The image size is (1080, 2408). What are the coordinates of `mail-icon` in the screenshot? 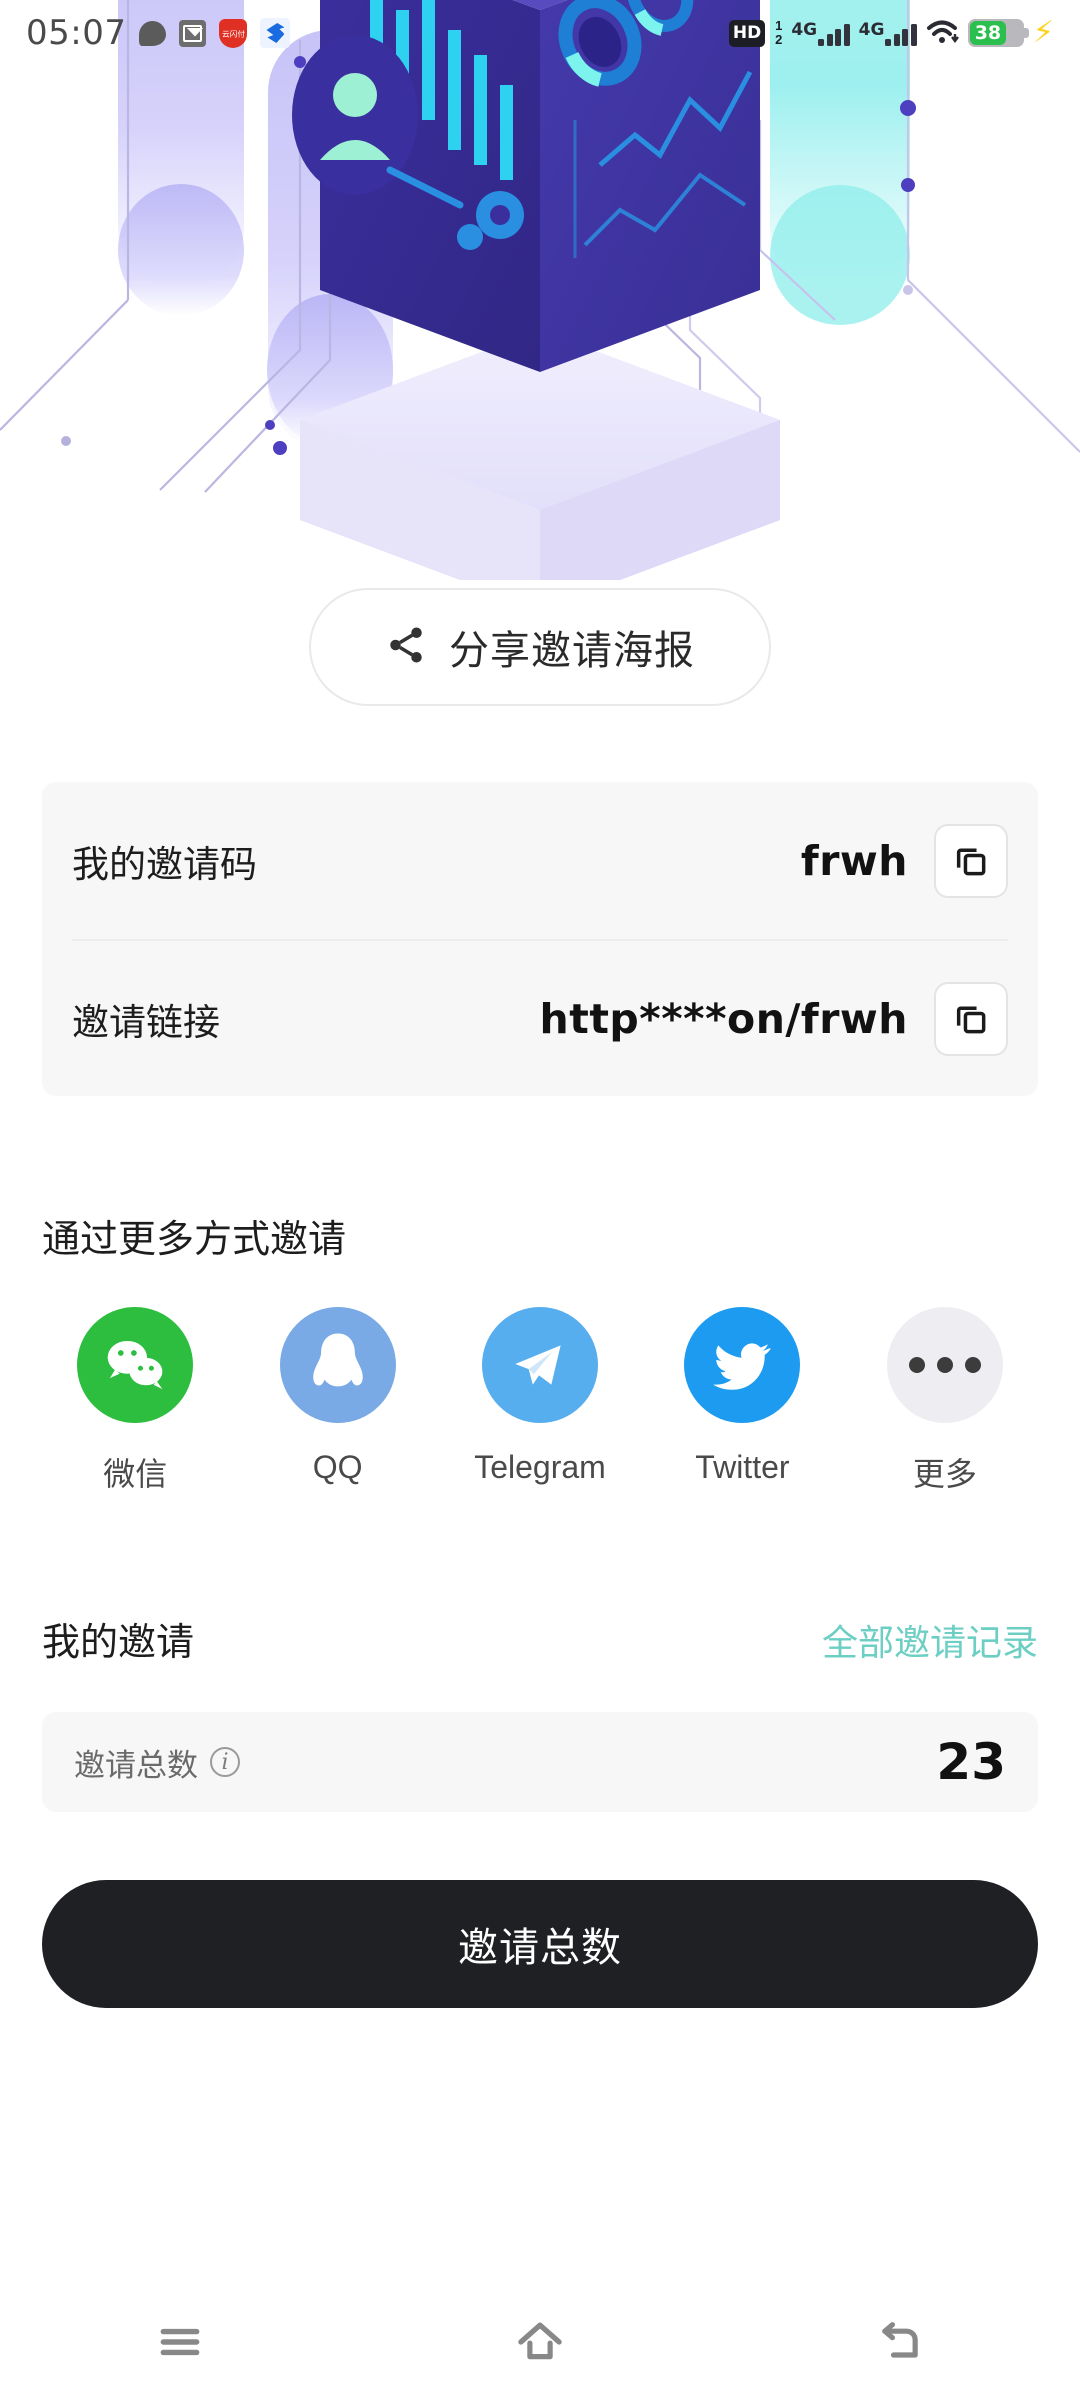 It's located at (193, 33).